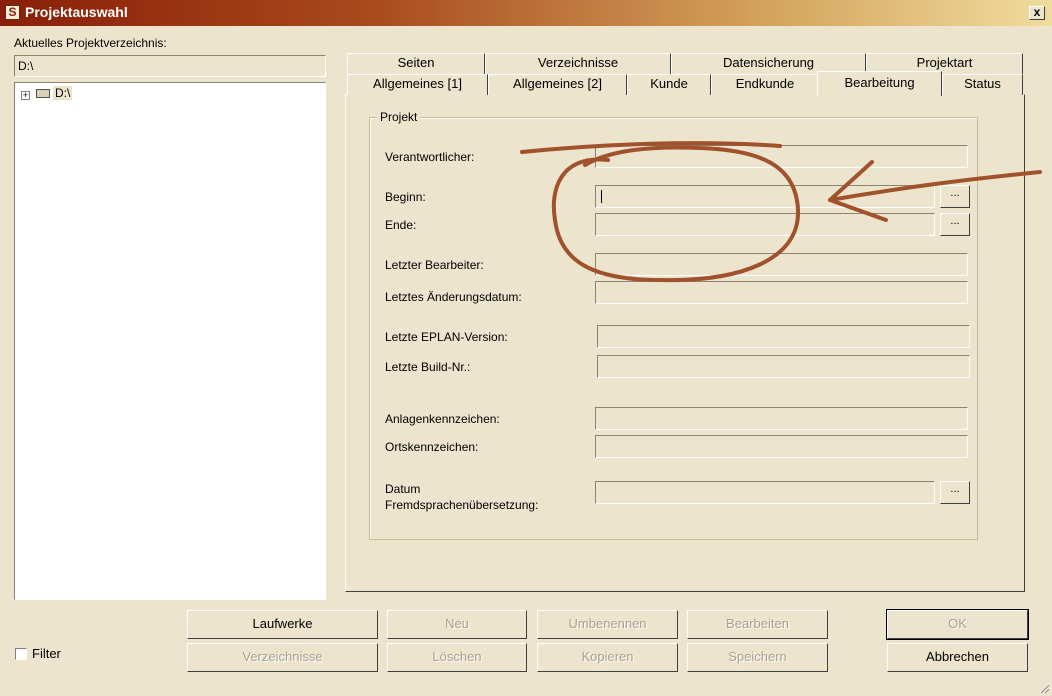  I want to click on neu-button: Neu, so click(457, 624).